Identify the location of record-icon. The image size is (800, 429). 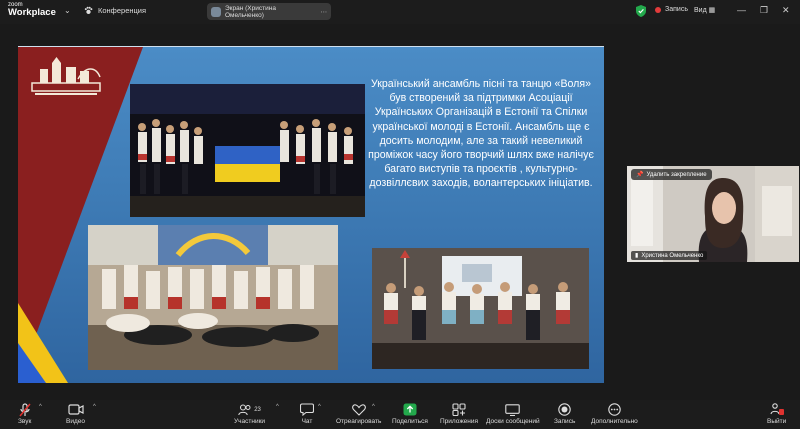
(564, 409).